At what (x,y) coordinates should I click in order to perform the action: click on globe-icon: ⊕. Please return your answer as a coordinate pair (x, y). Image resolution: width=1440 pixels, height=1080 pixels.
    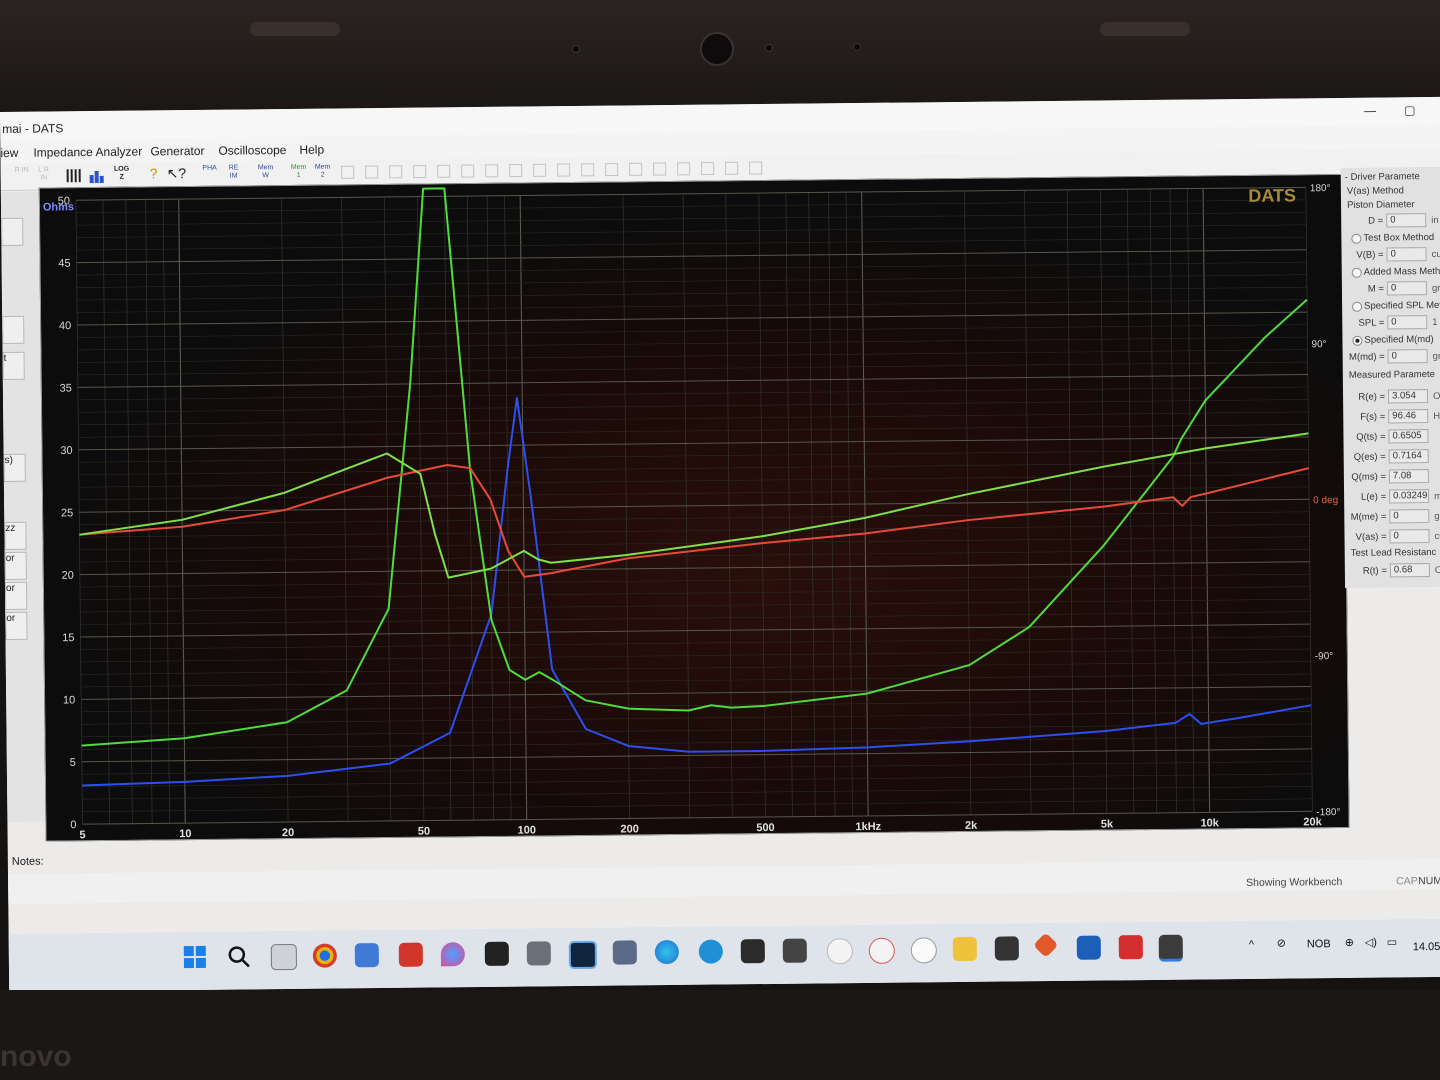
    Looking at the image, I should click on (1349, 942).